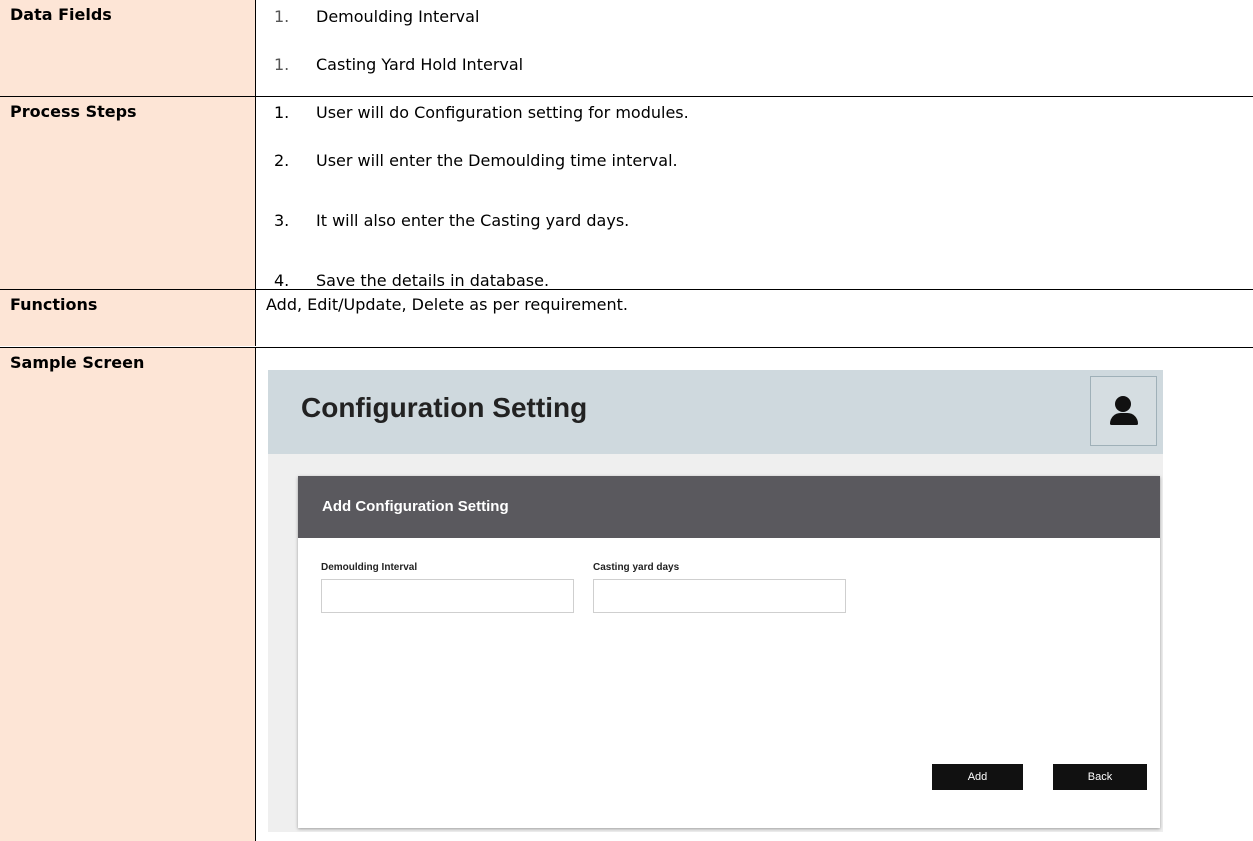  What do you see at coordinates (715, 412) in the screenshot?
I see `app-header: Configuration Setting` at bounding box center [715, 412].